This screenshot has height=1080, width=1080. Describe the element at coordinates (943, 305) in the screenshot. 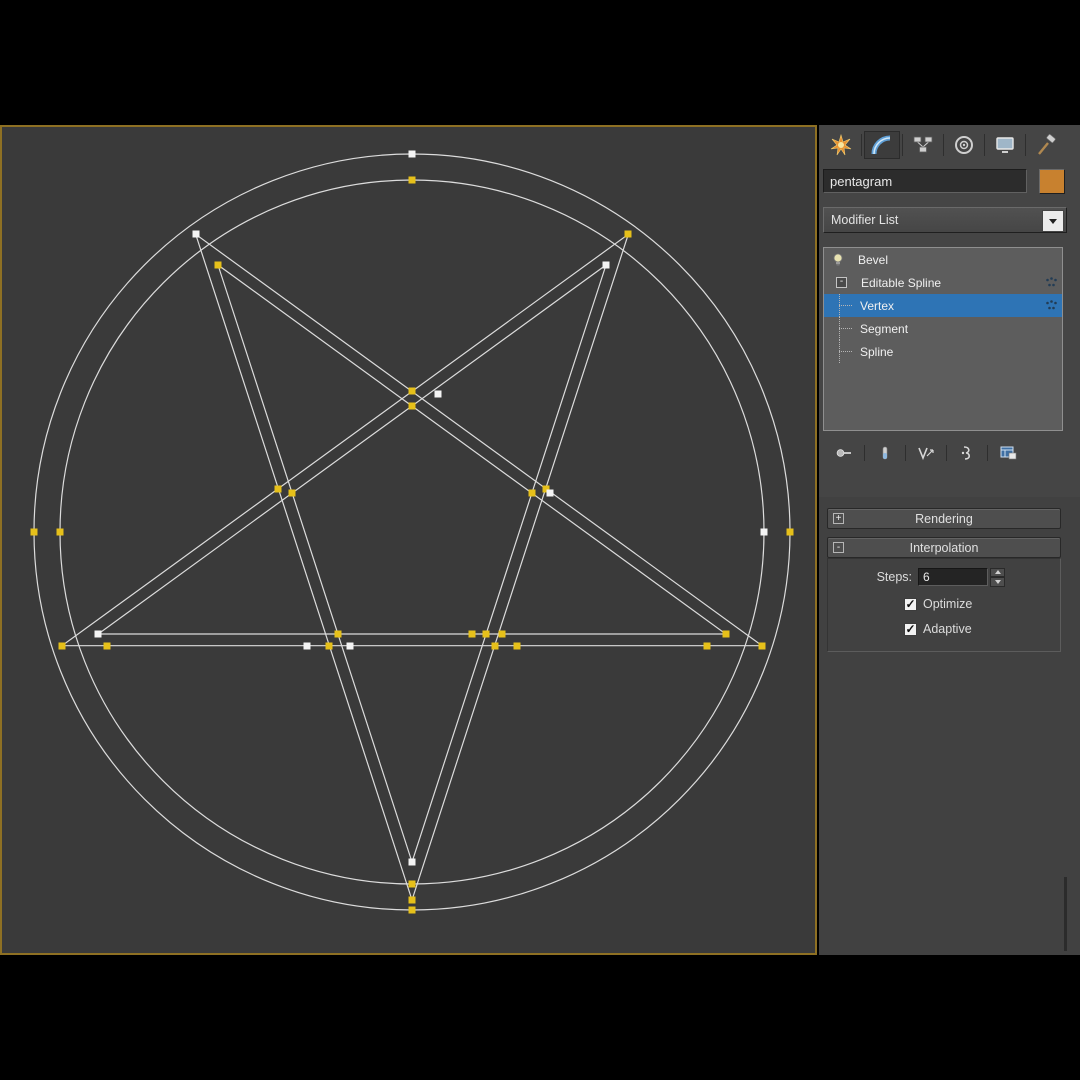

I see `modifier-stack-row-vertex: Vertex` at that location.